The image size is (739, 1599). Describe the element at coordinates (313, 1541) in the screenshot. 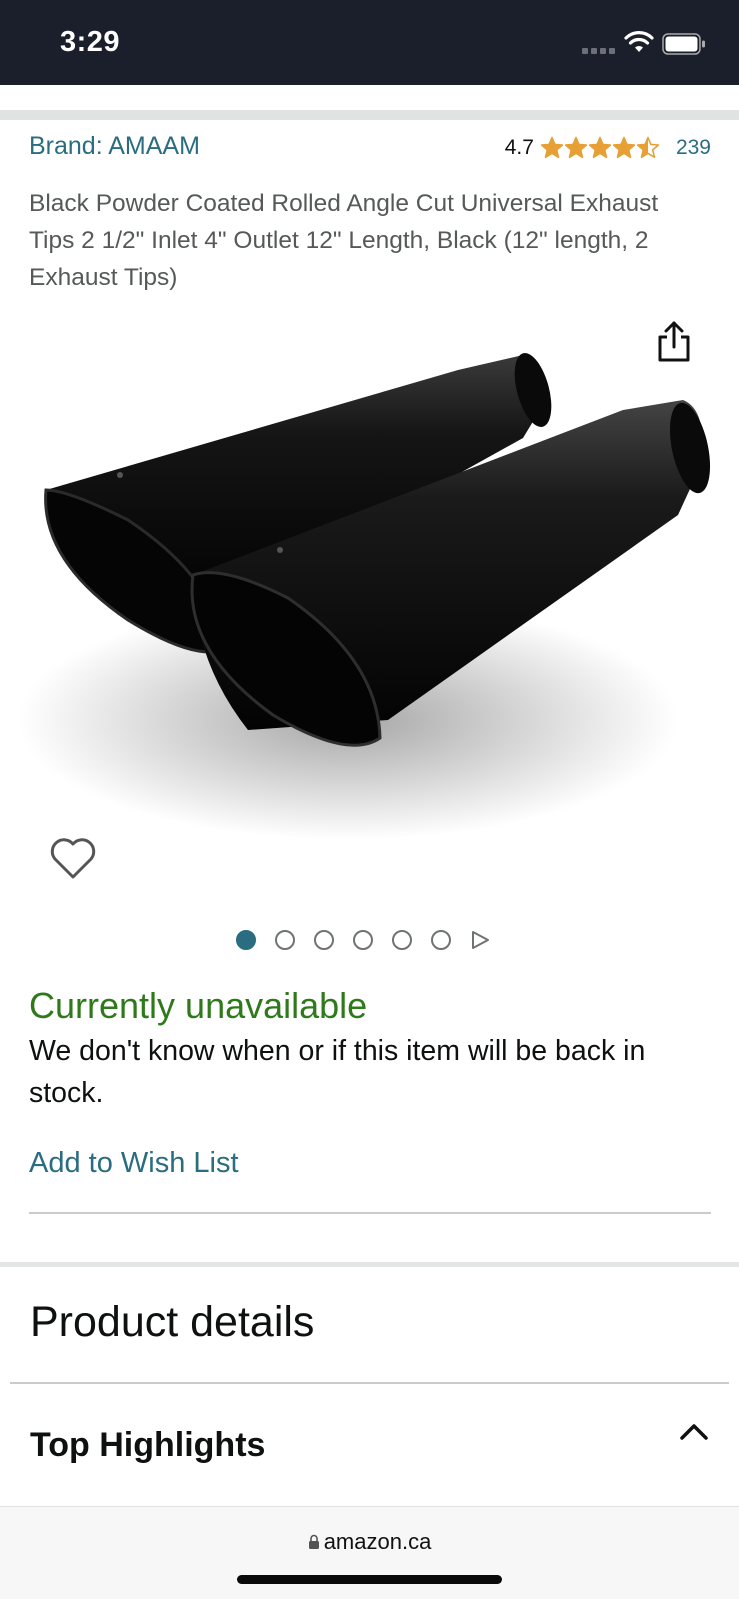

I see `lock-icon` at that location.